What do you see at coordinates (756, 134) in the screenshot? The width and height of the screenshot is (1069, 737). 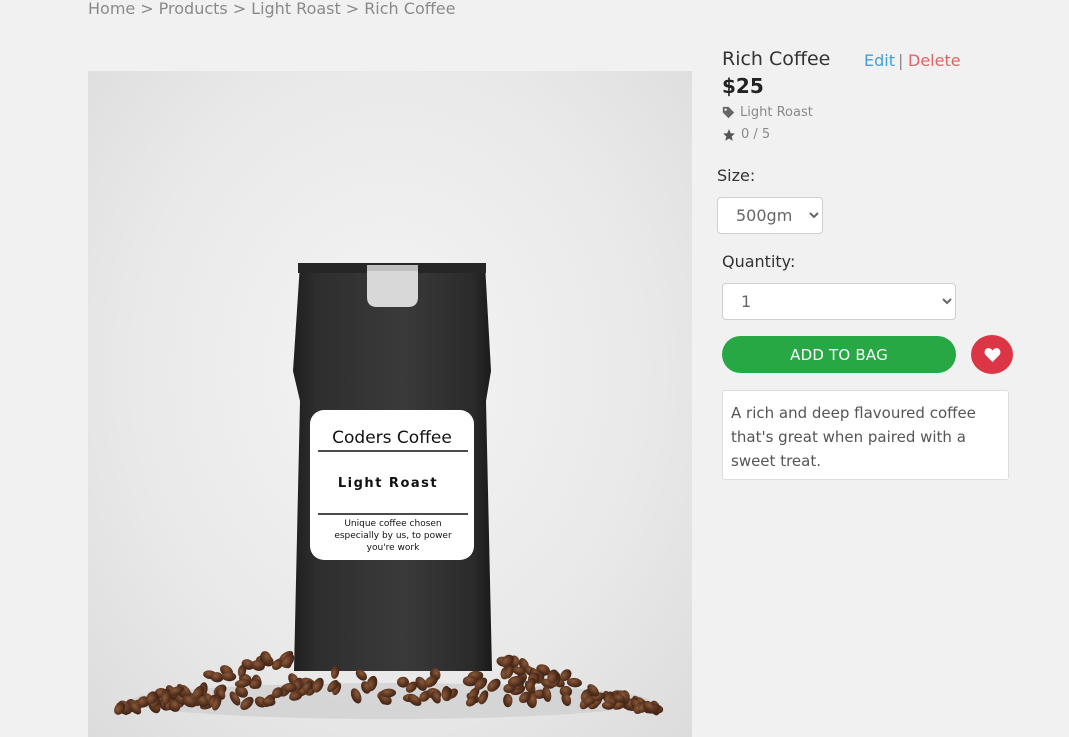 I see `rating-value: 0 / 5` at bounding box center [756, 134].